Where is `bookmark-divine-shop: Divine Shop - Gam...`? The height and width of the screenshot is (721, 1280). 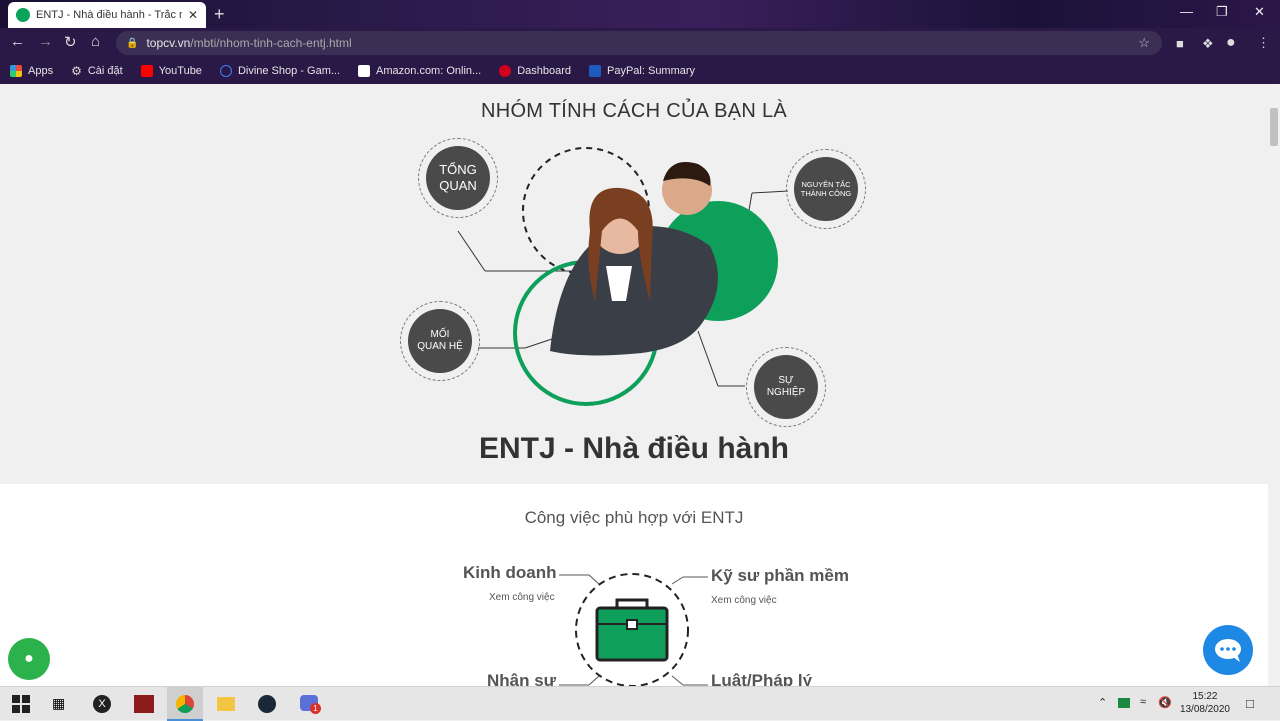
bookmark-divine-shop: Divine Shop - Gam... is located at coordinates (280, 71).